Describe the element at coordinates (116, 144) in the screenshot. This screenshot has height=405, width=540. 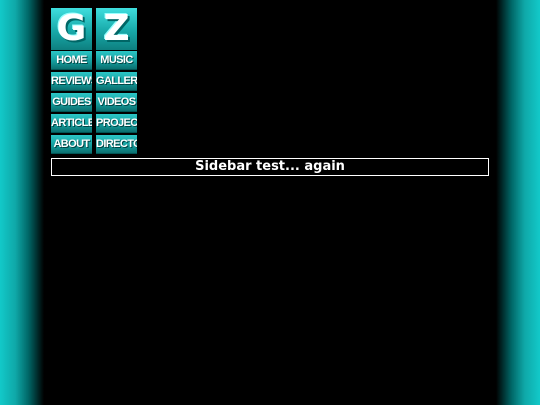
I see `nav-directory-button: DIRECTORY` at that location.